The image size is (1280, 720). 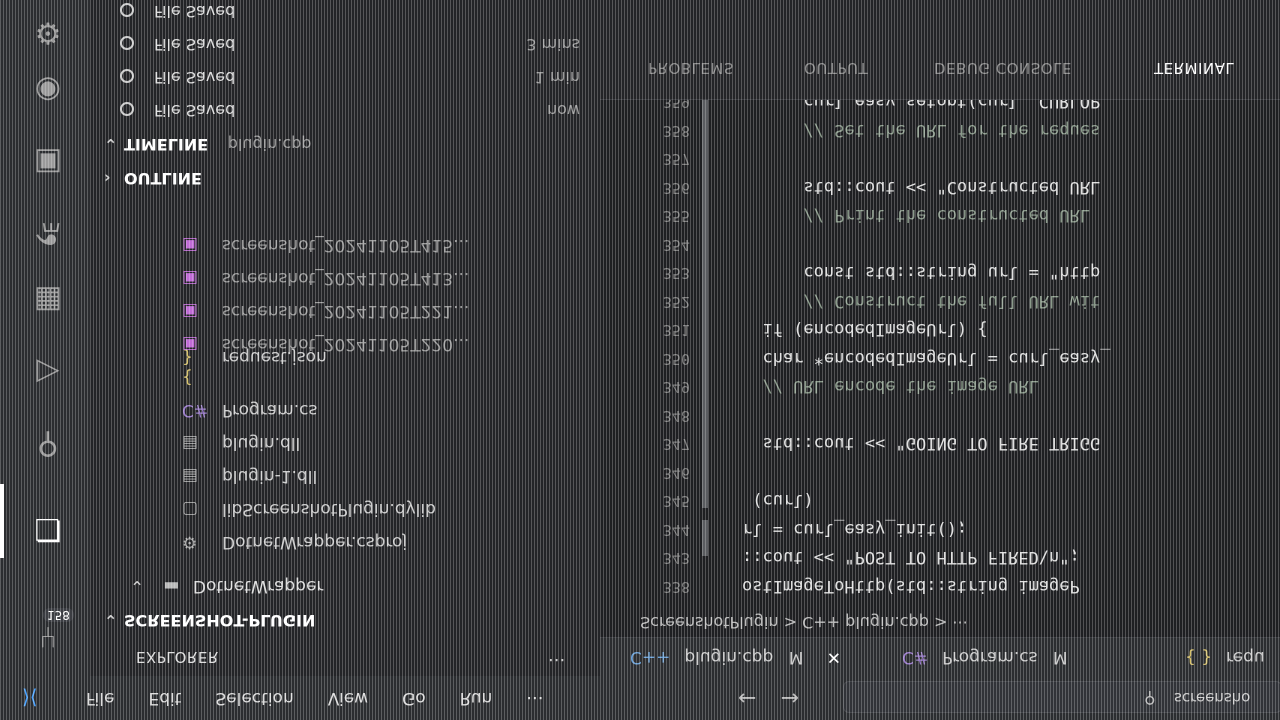 What do you see at coordinates (48, 300) in the screenshot?
I see `extensions-icon: ▦` at bounding box center [48, 300].